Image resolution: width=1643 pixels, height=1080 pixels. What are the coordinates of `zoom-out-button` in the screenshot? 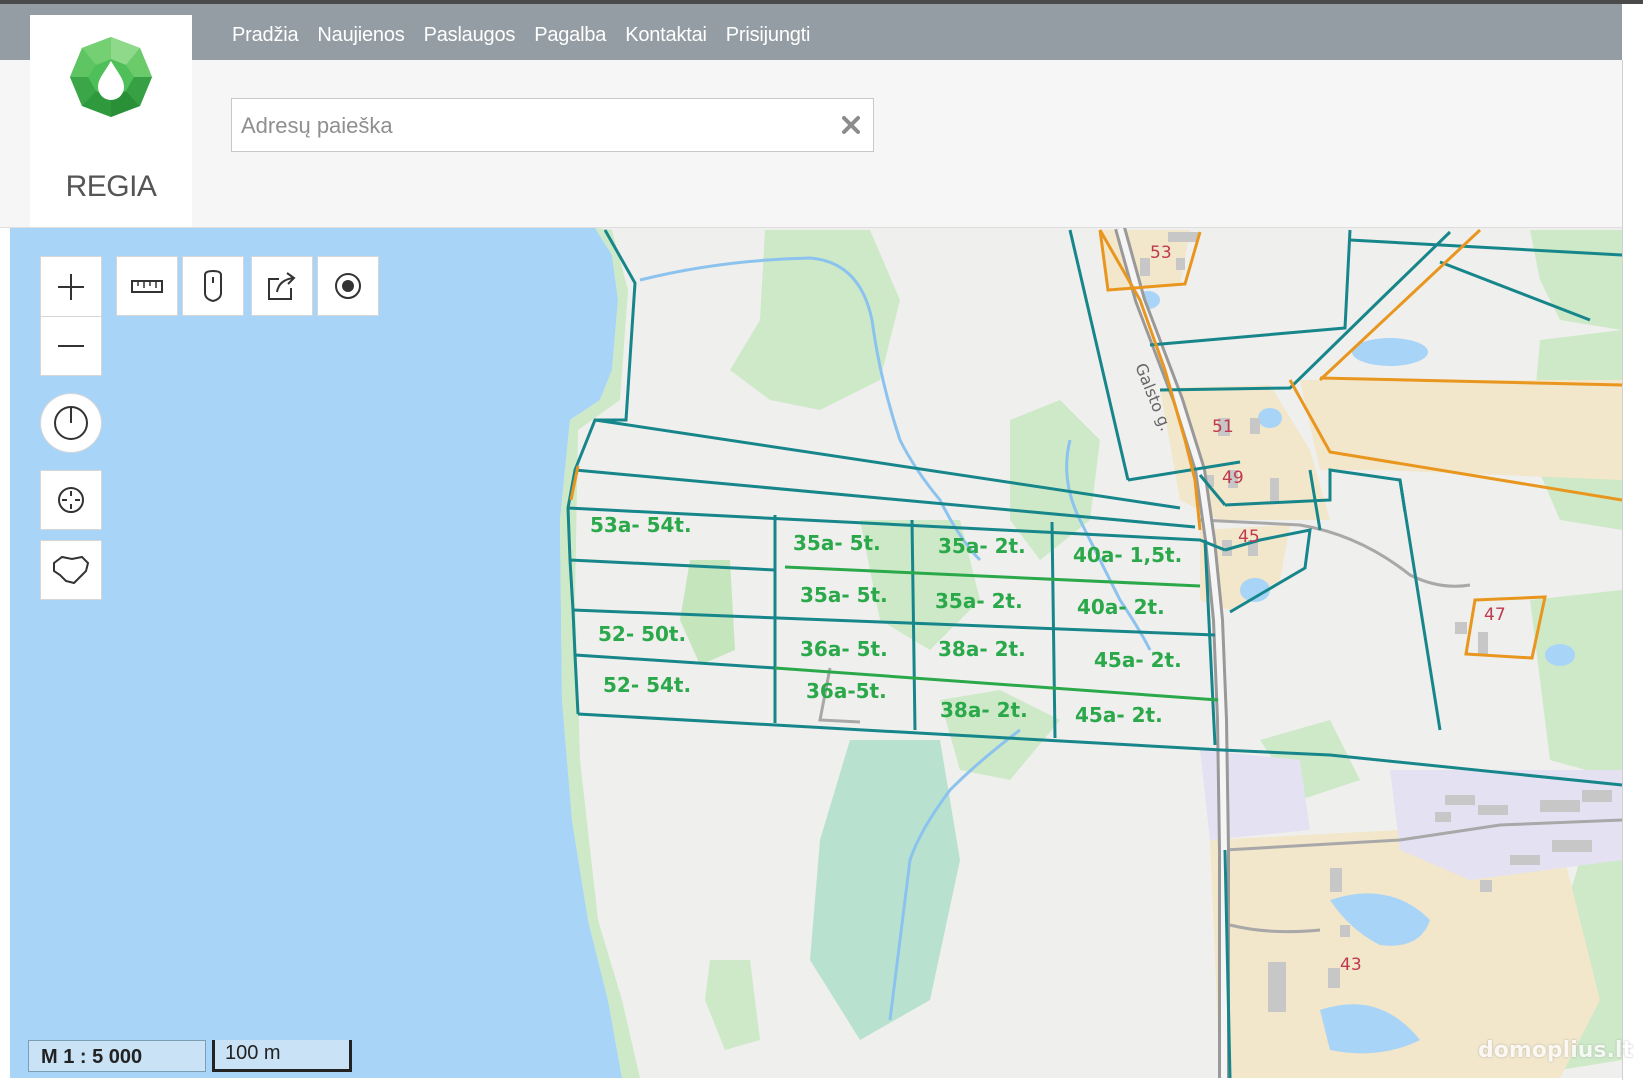 It's located at (71, 346).